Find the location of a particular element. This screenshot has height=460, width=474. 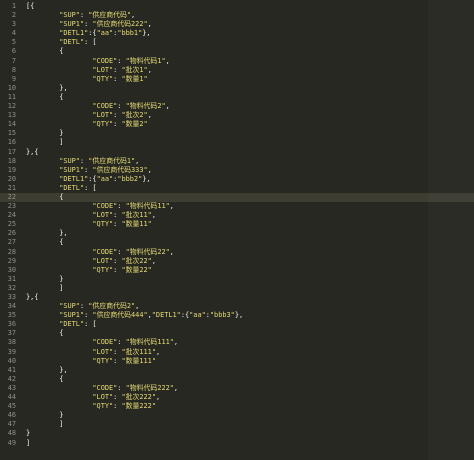

line-code: },{ is located at coordinates (32, 152).